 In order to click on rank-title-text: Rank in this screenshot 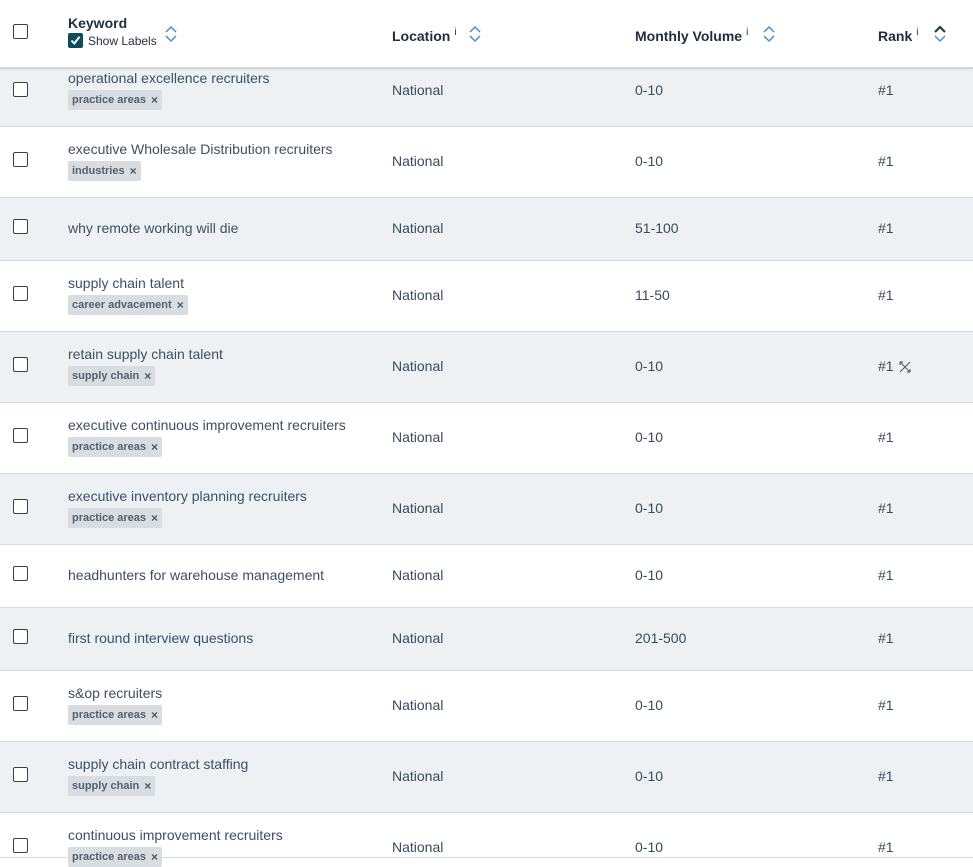, I will do `click(895, 36)`.